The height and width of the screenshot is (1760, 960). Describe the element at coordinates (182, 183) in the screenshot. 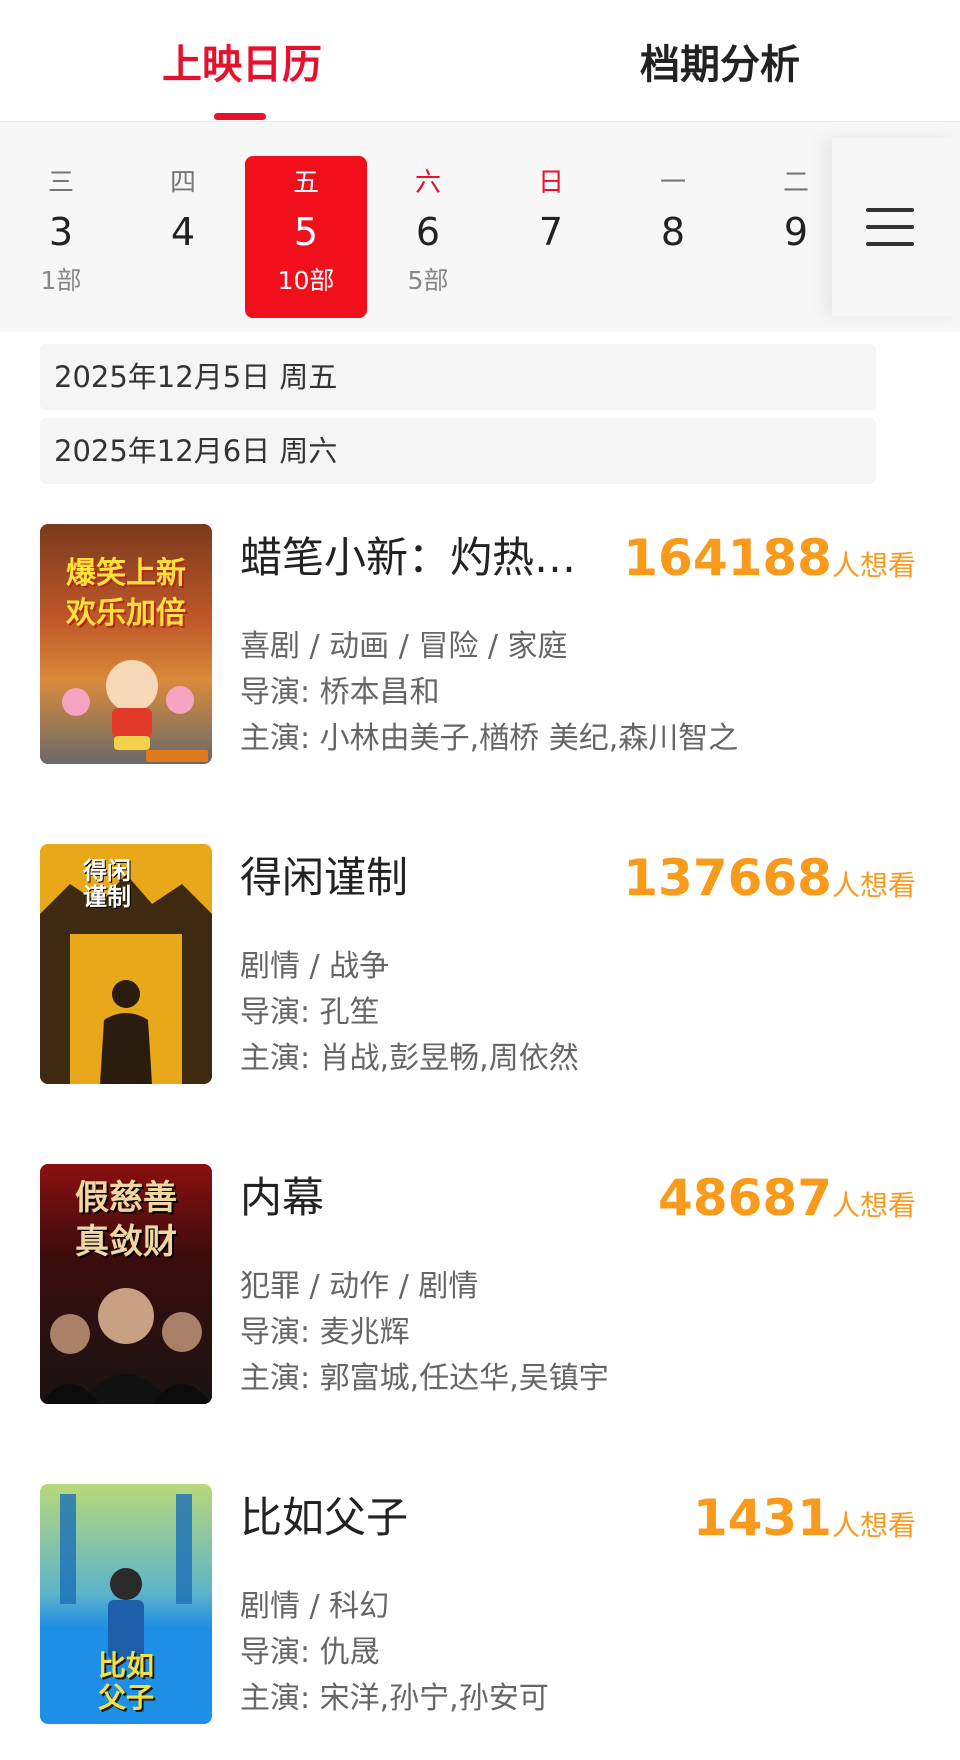

I see `day-weekday: 四` at that location.